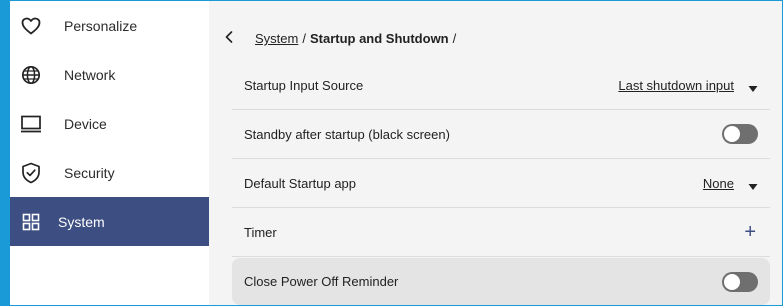 Image resolution: width=783 pixels, height=306 pixels. What do you see at coordinates (501, 134) in the screenshot?
I see `standby-after-startup-row: Standby after startup (black screen)` at bounding box center [501, 134].